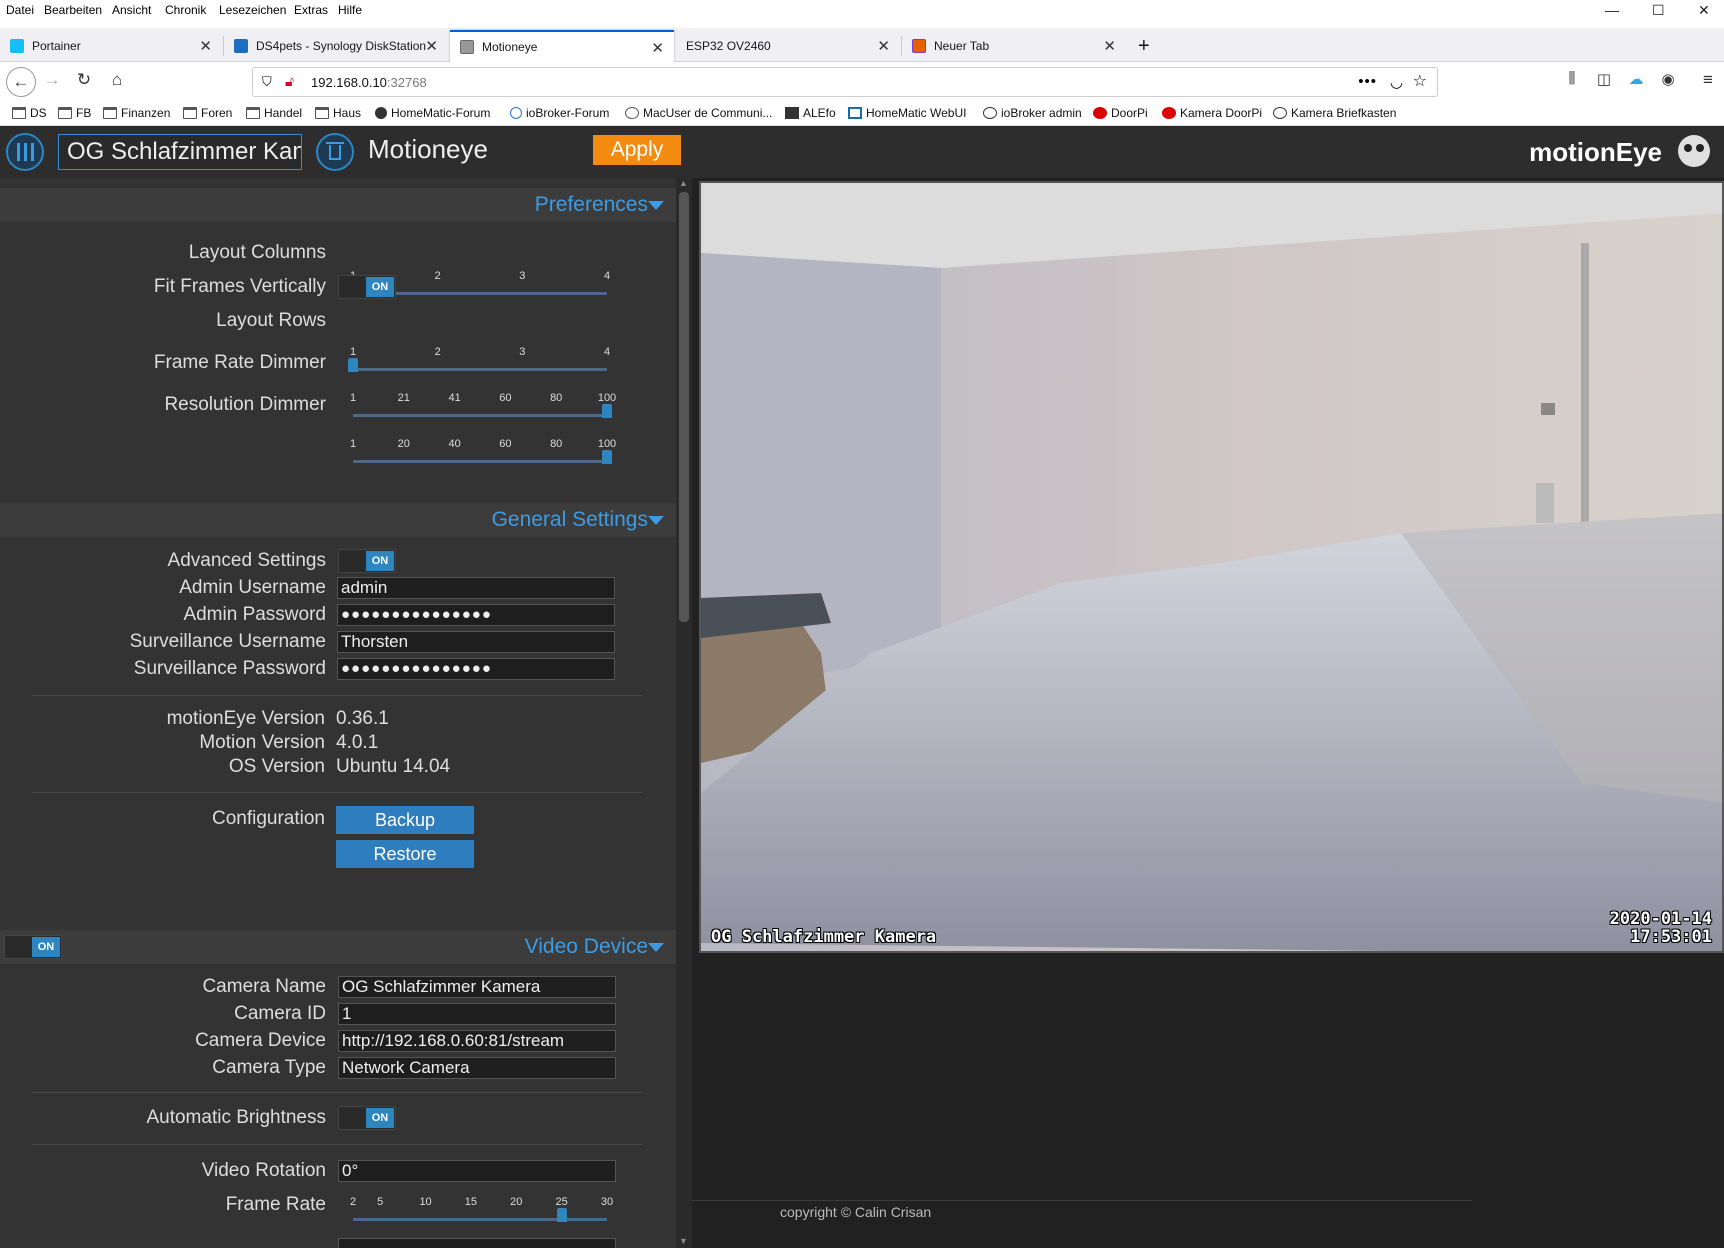  I want to click on bookmark-foren: Foren, so click(207, 113).